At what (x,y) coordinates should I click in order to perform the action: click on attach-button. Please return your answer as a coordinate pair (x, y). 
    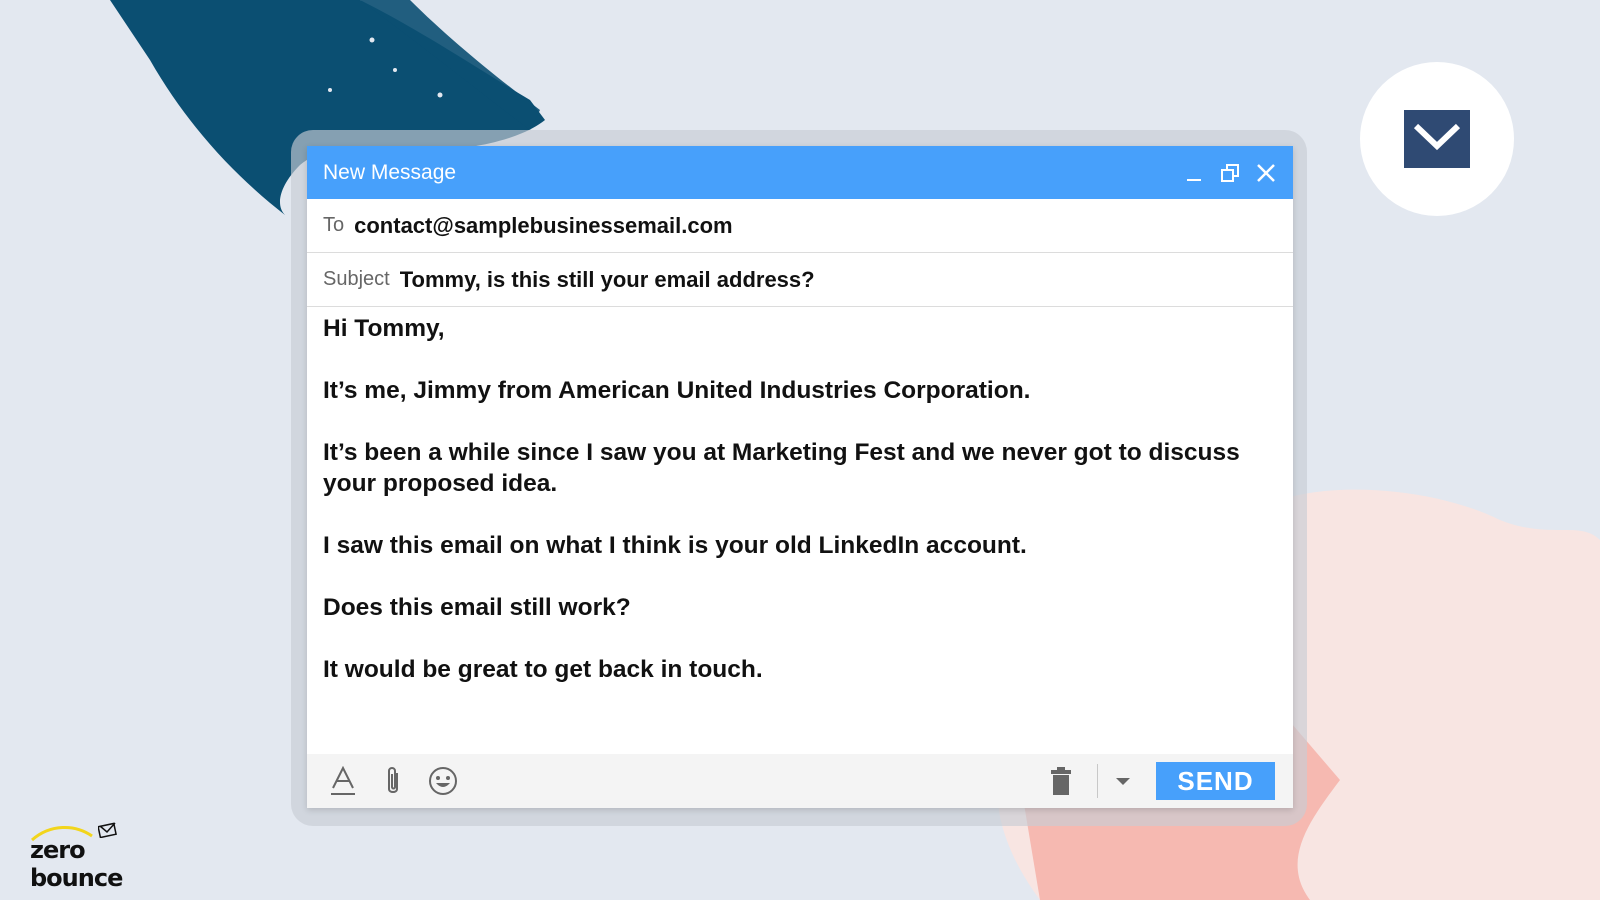
    Looking at the image, I should click on (393, 781).